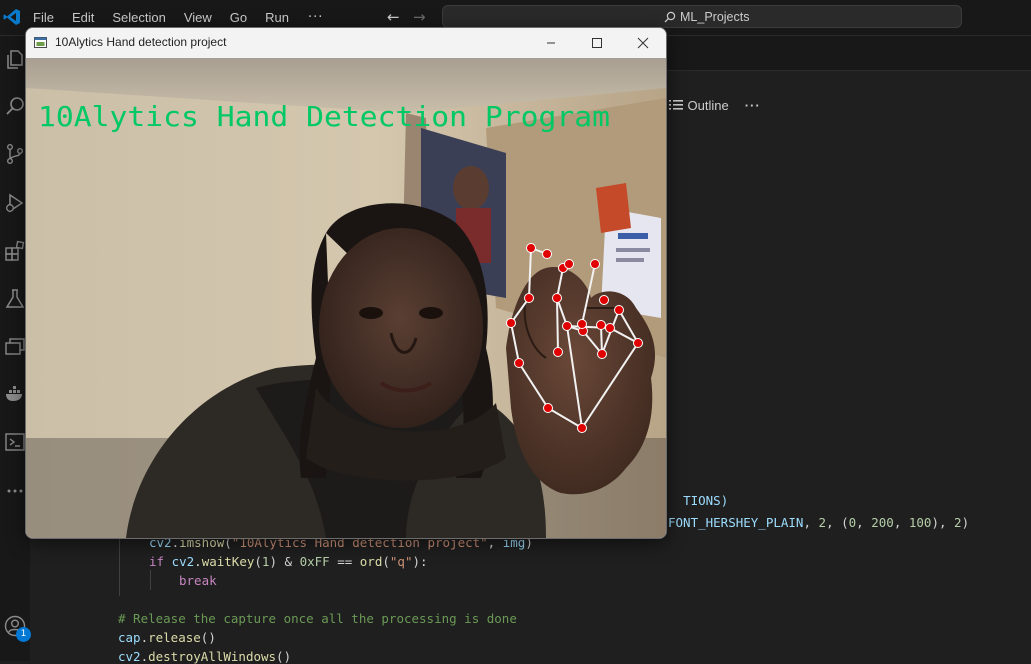 The width and height of the screenshot is (1031, 664). Describe the element at coordinates (15, 251) in the screenshot. I see `extensions-icon` at that location.